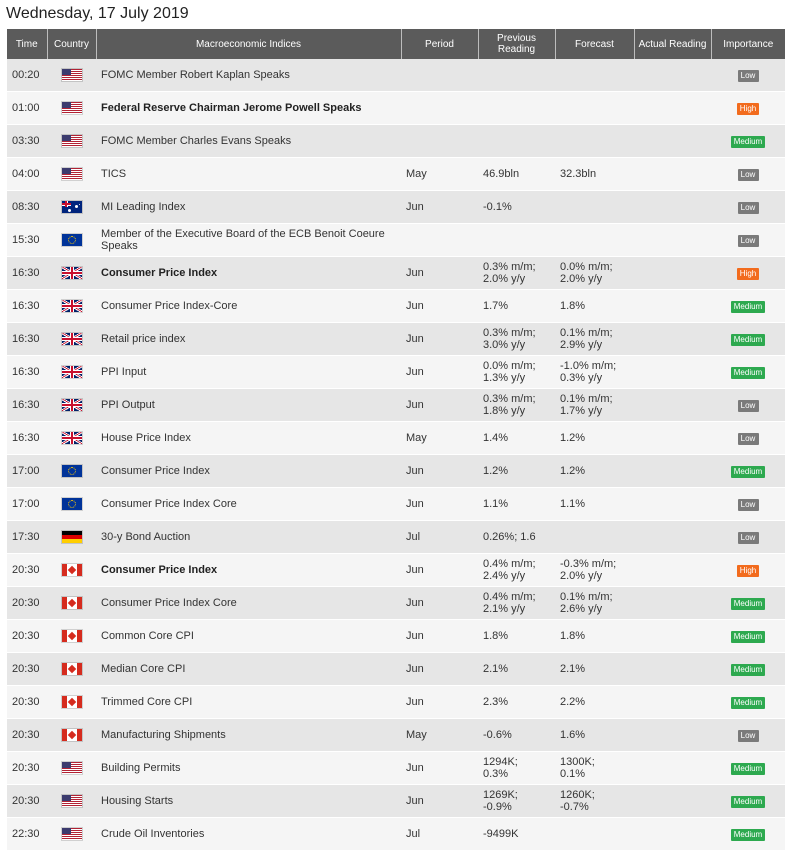 Image resolution: width=790 pixels, height=866 pixels. Describe the element at coordinates (594, 306) in the screenshot. I see `forecast-value: 1.8%` at that location.